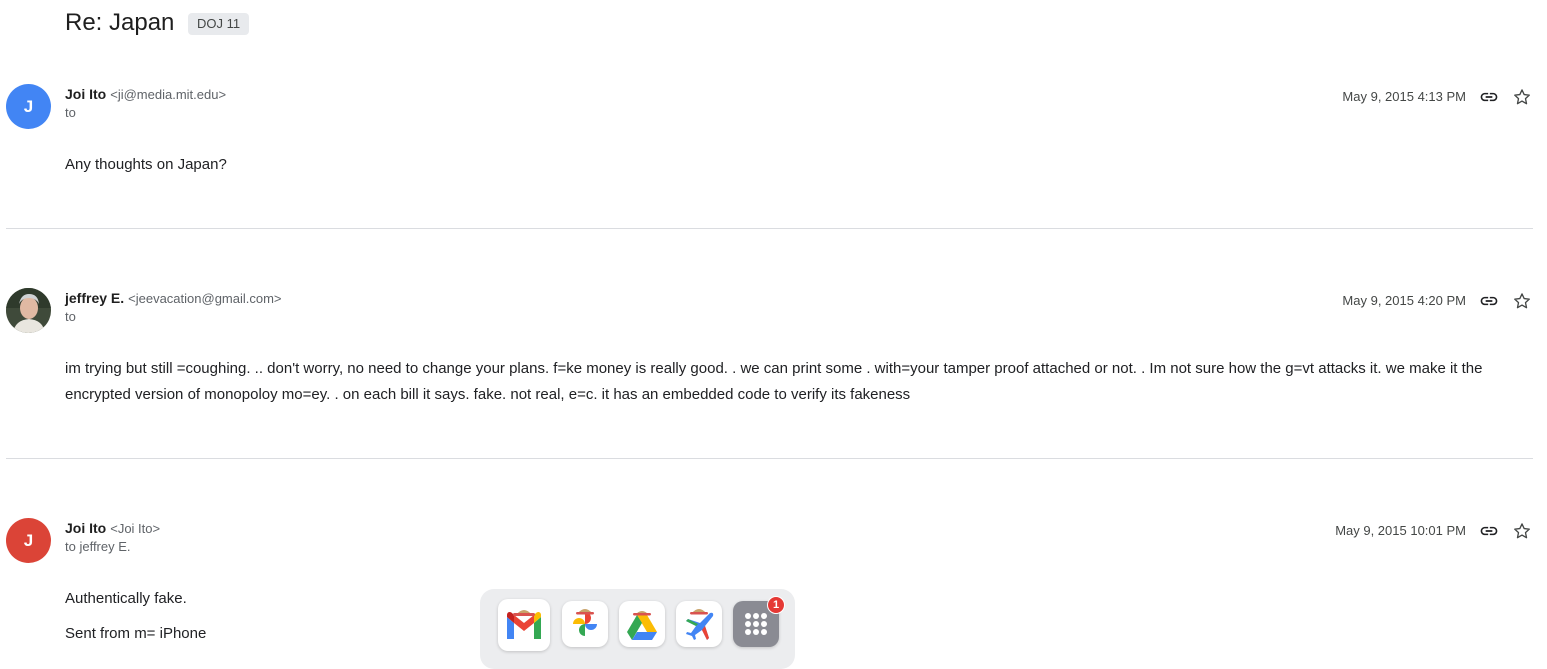  What do you see at coordinates (135, 528) in the screenshot?
I see `sender-email: <Joi Ito>` at bounding box center [135, 528].